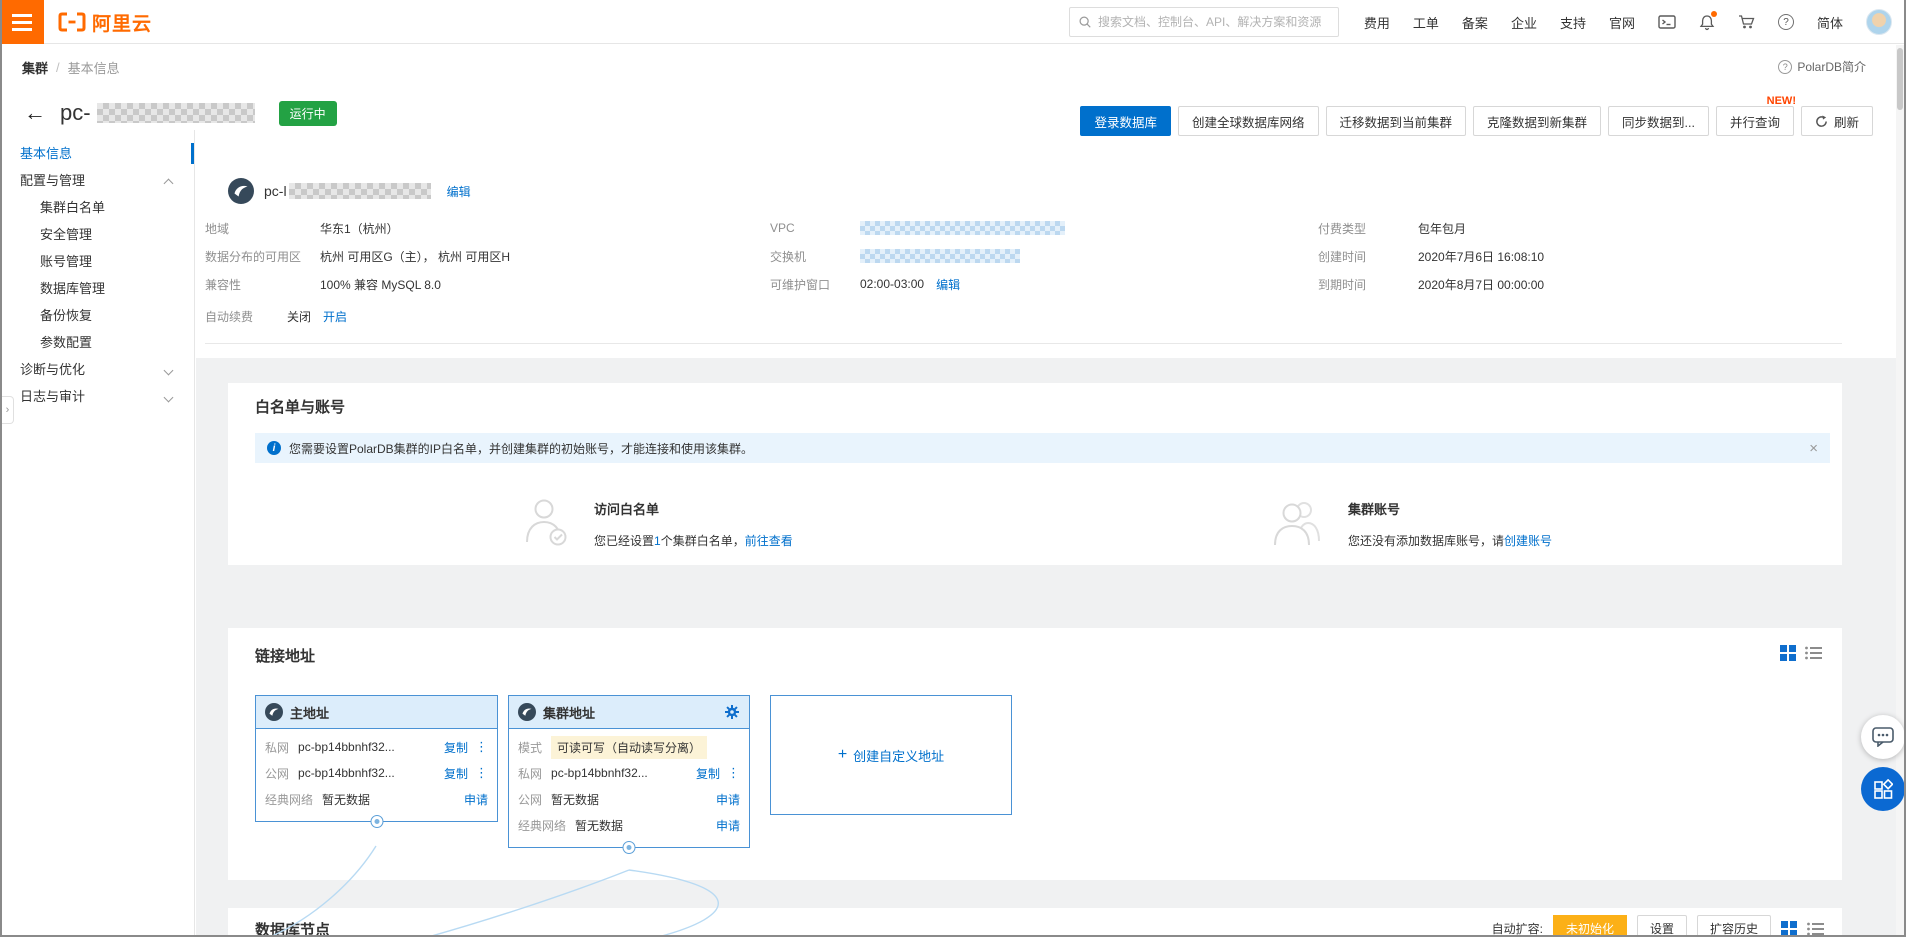 The height and width of the screenshot is (937, 1906). Describe the element at coordinates (1524, 22) in the screenshot. I see `nav-enterprise: 企业` at that location.